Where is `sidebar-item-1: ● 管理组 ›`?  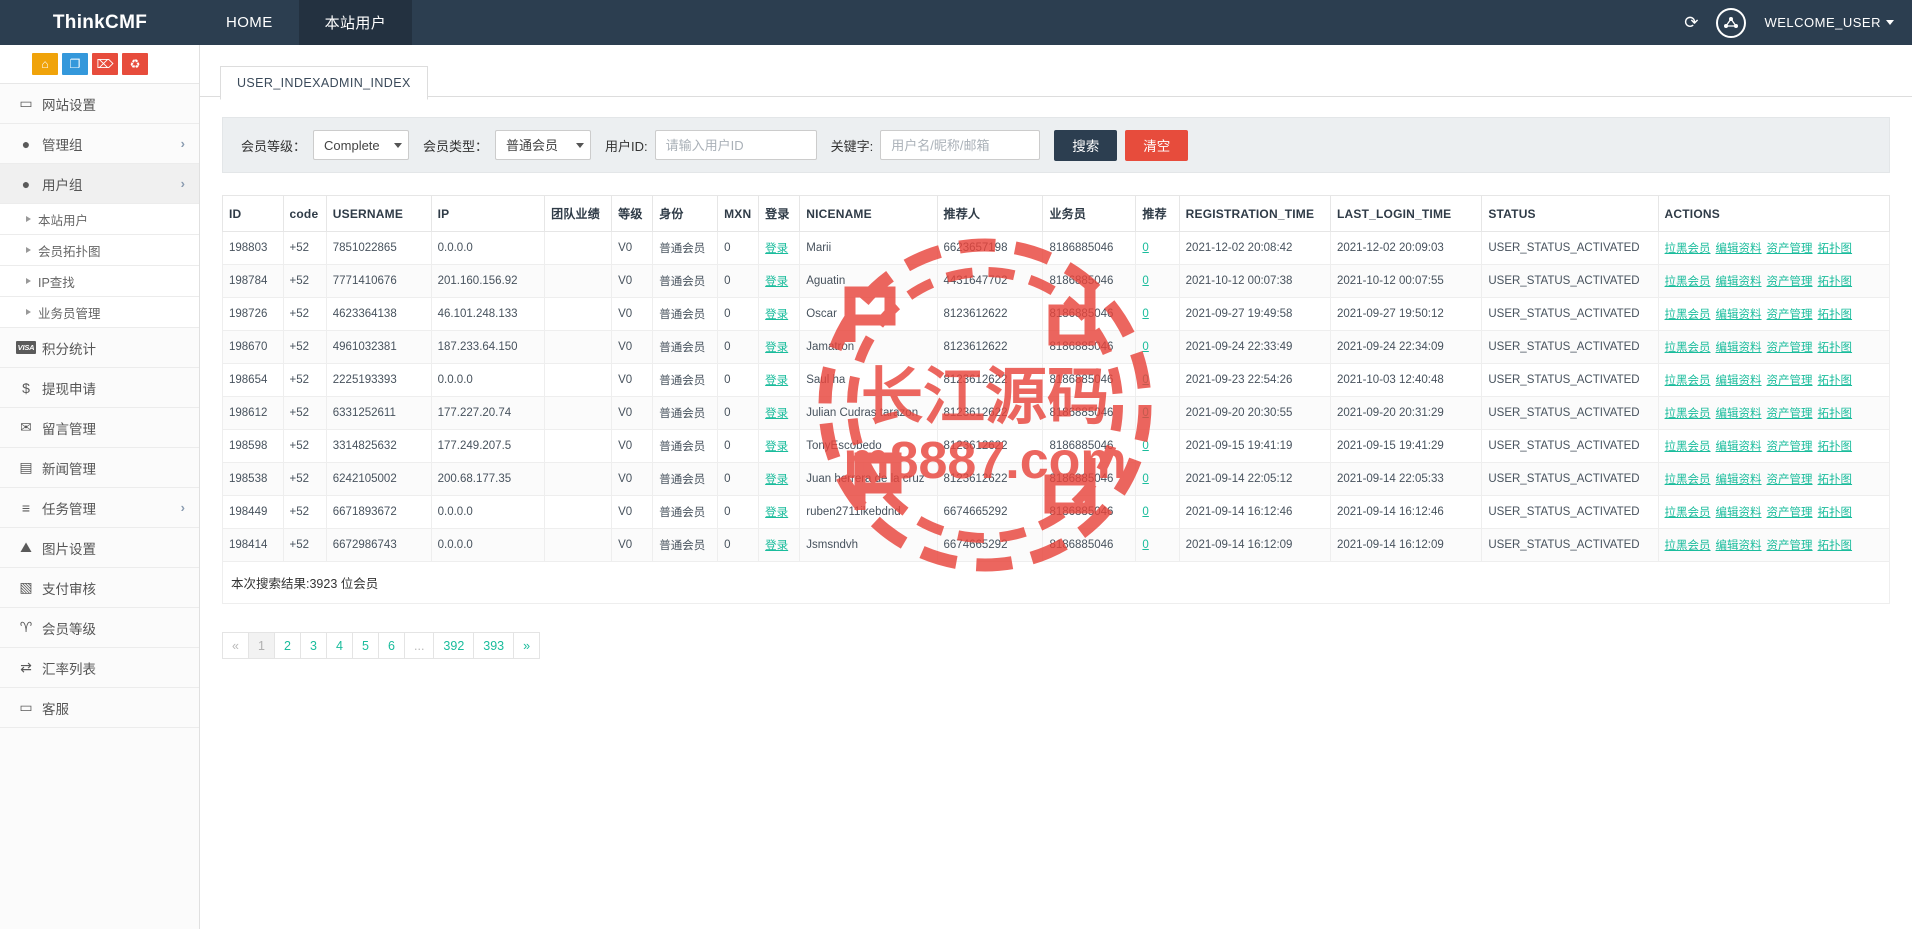
sidebar-item-1: ● 管理组 › is located at coordinates (99, 144).